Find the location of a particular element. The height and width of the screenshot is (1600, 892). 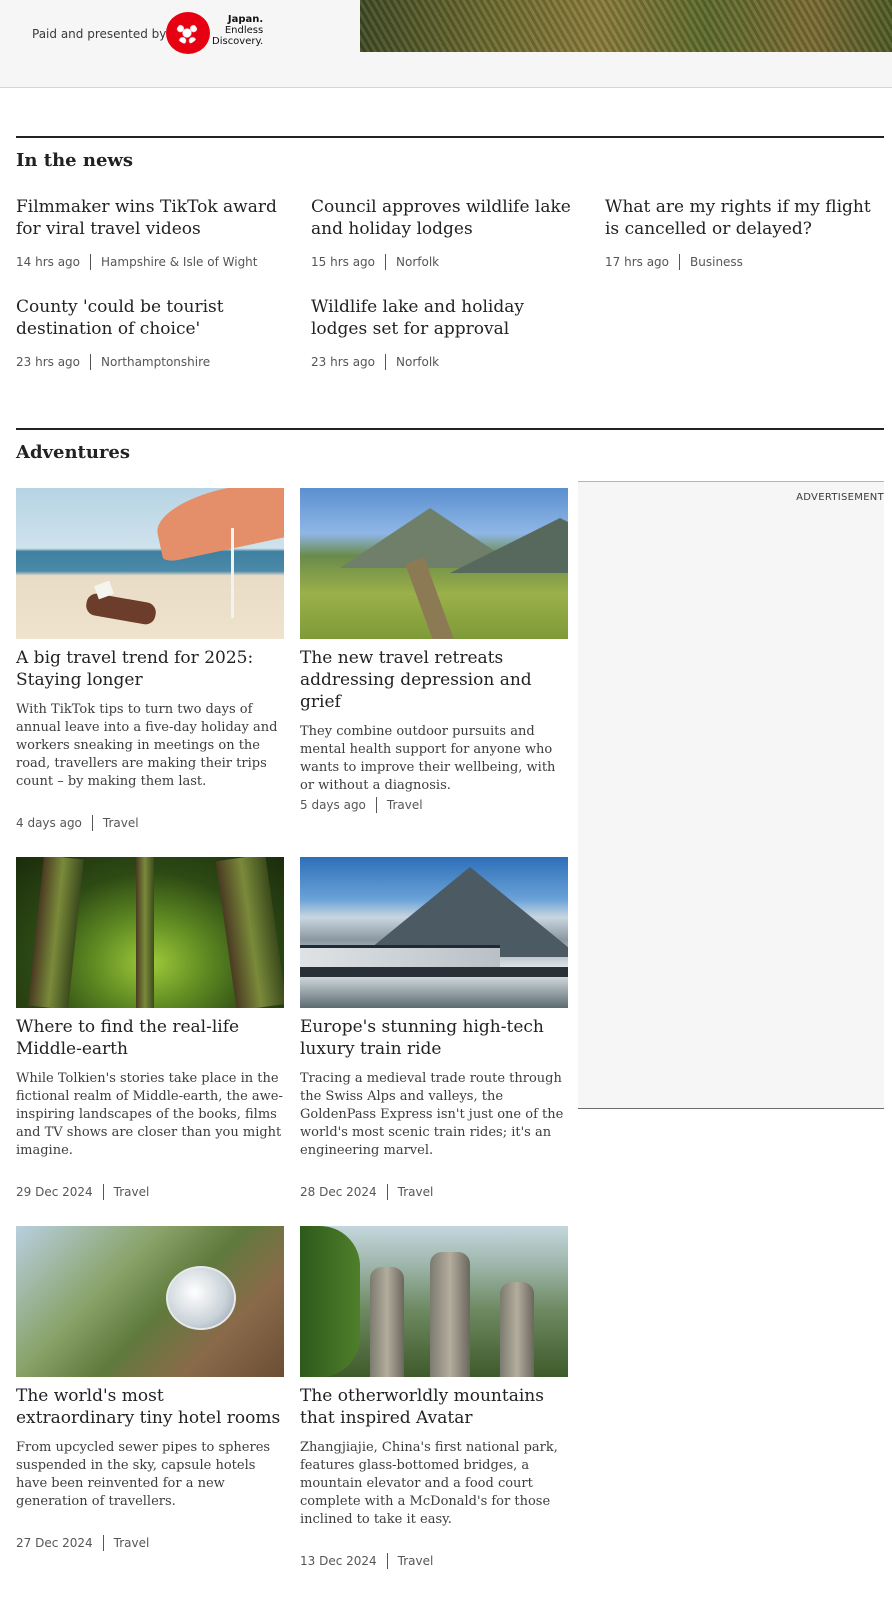

card-time: 13 Dec 2024 is located at coordinates (338, 1561).